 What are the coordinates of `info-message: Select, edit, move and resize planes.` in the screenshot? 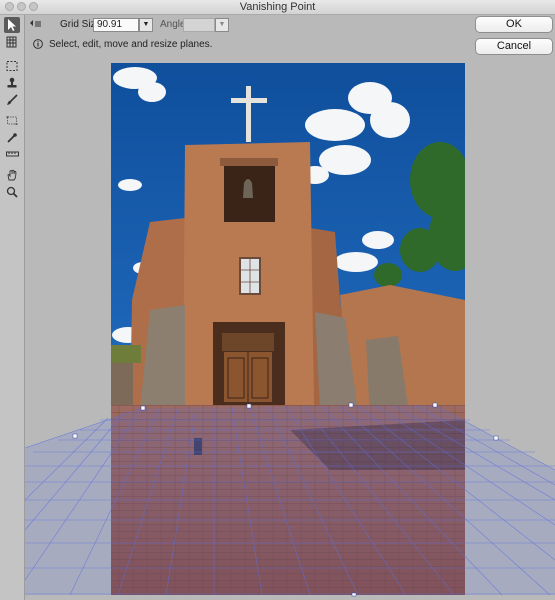 It's located at (131, 44).